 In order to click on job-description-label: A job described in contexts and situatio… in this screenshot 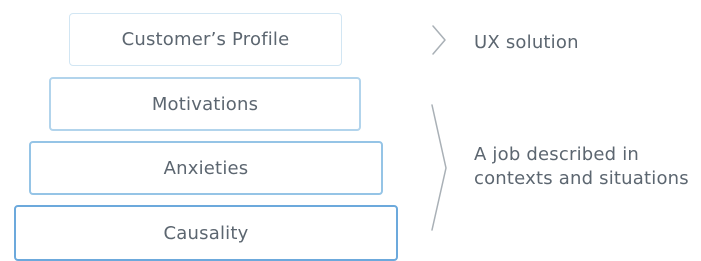, I will do `click(586, 167)`.